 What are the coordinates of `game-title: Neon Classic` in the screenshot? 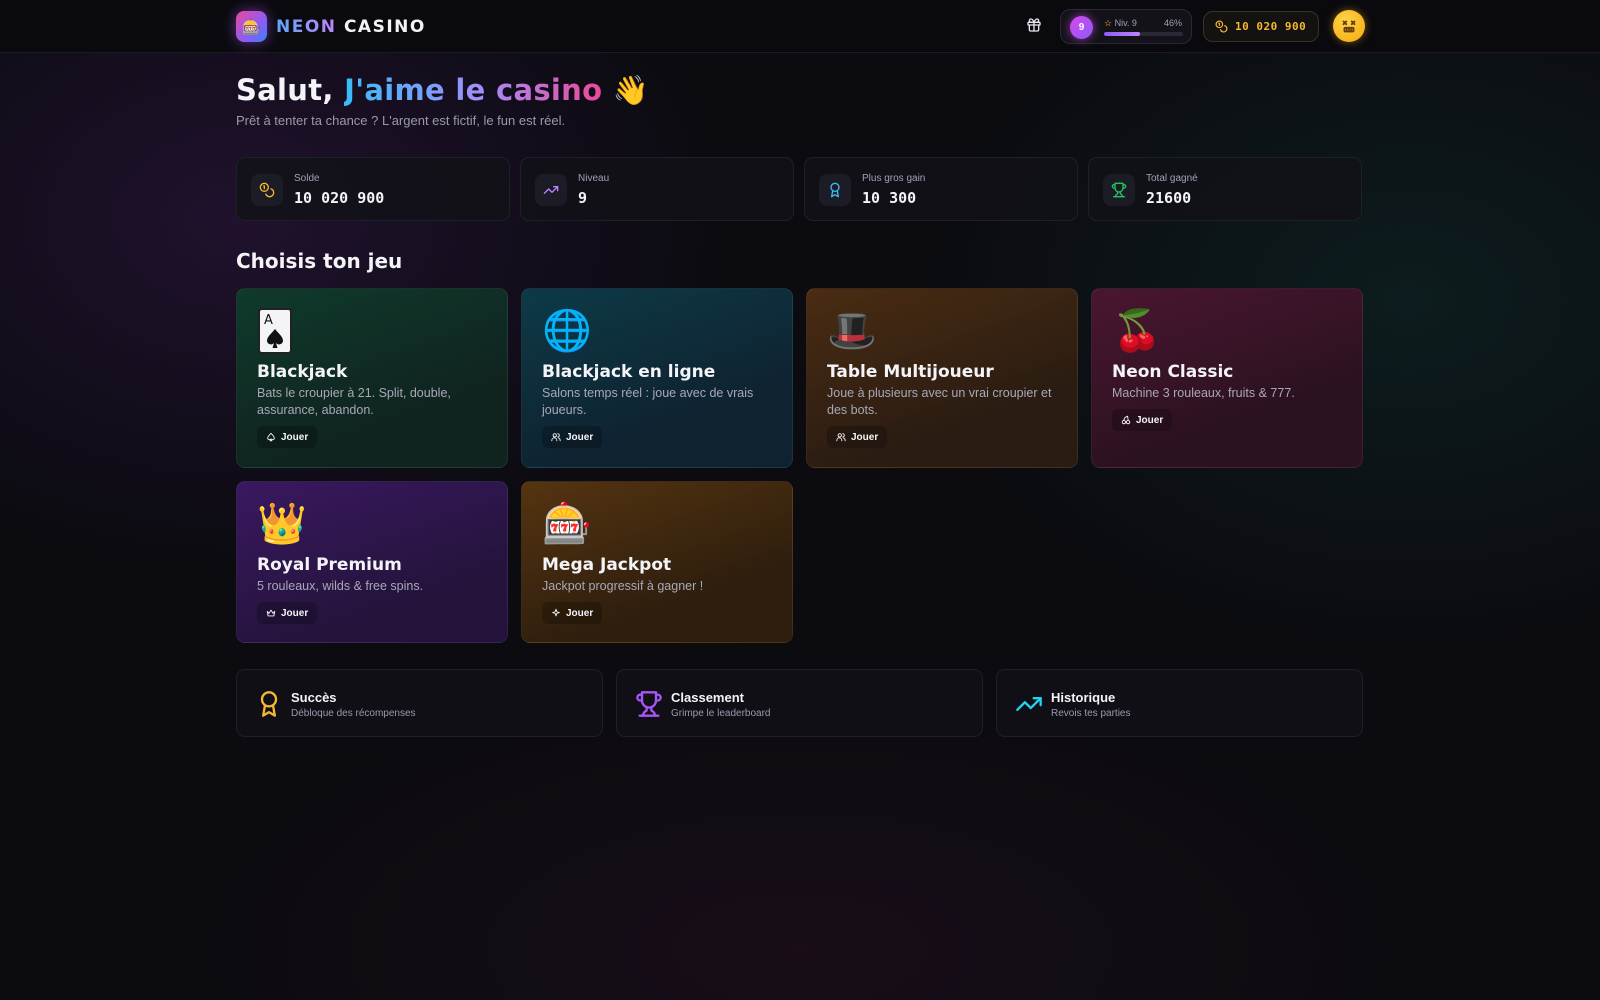 It's located at (1173, 372).